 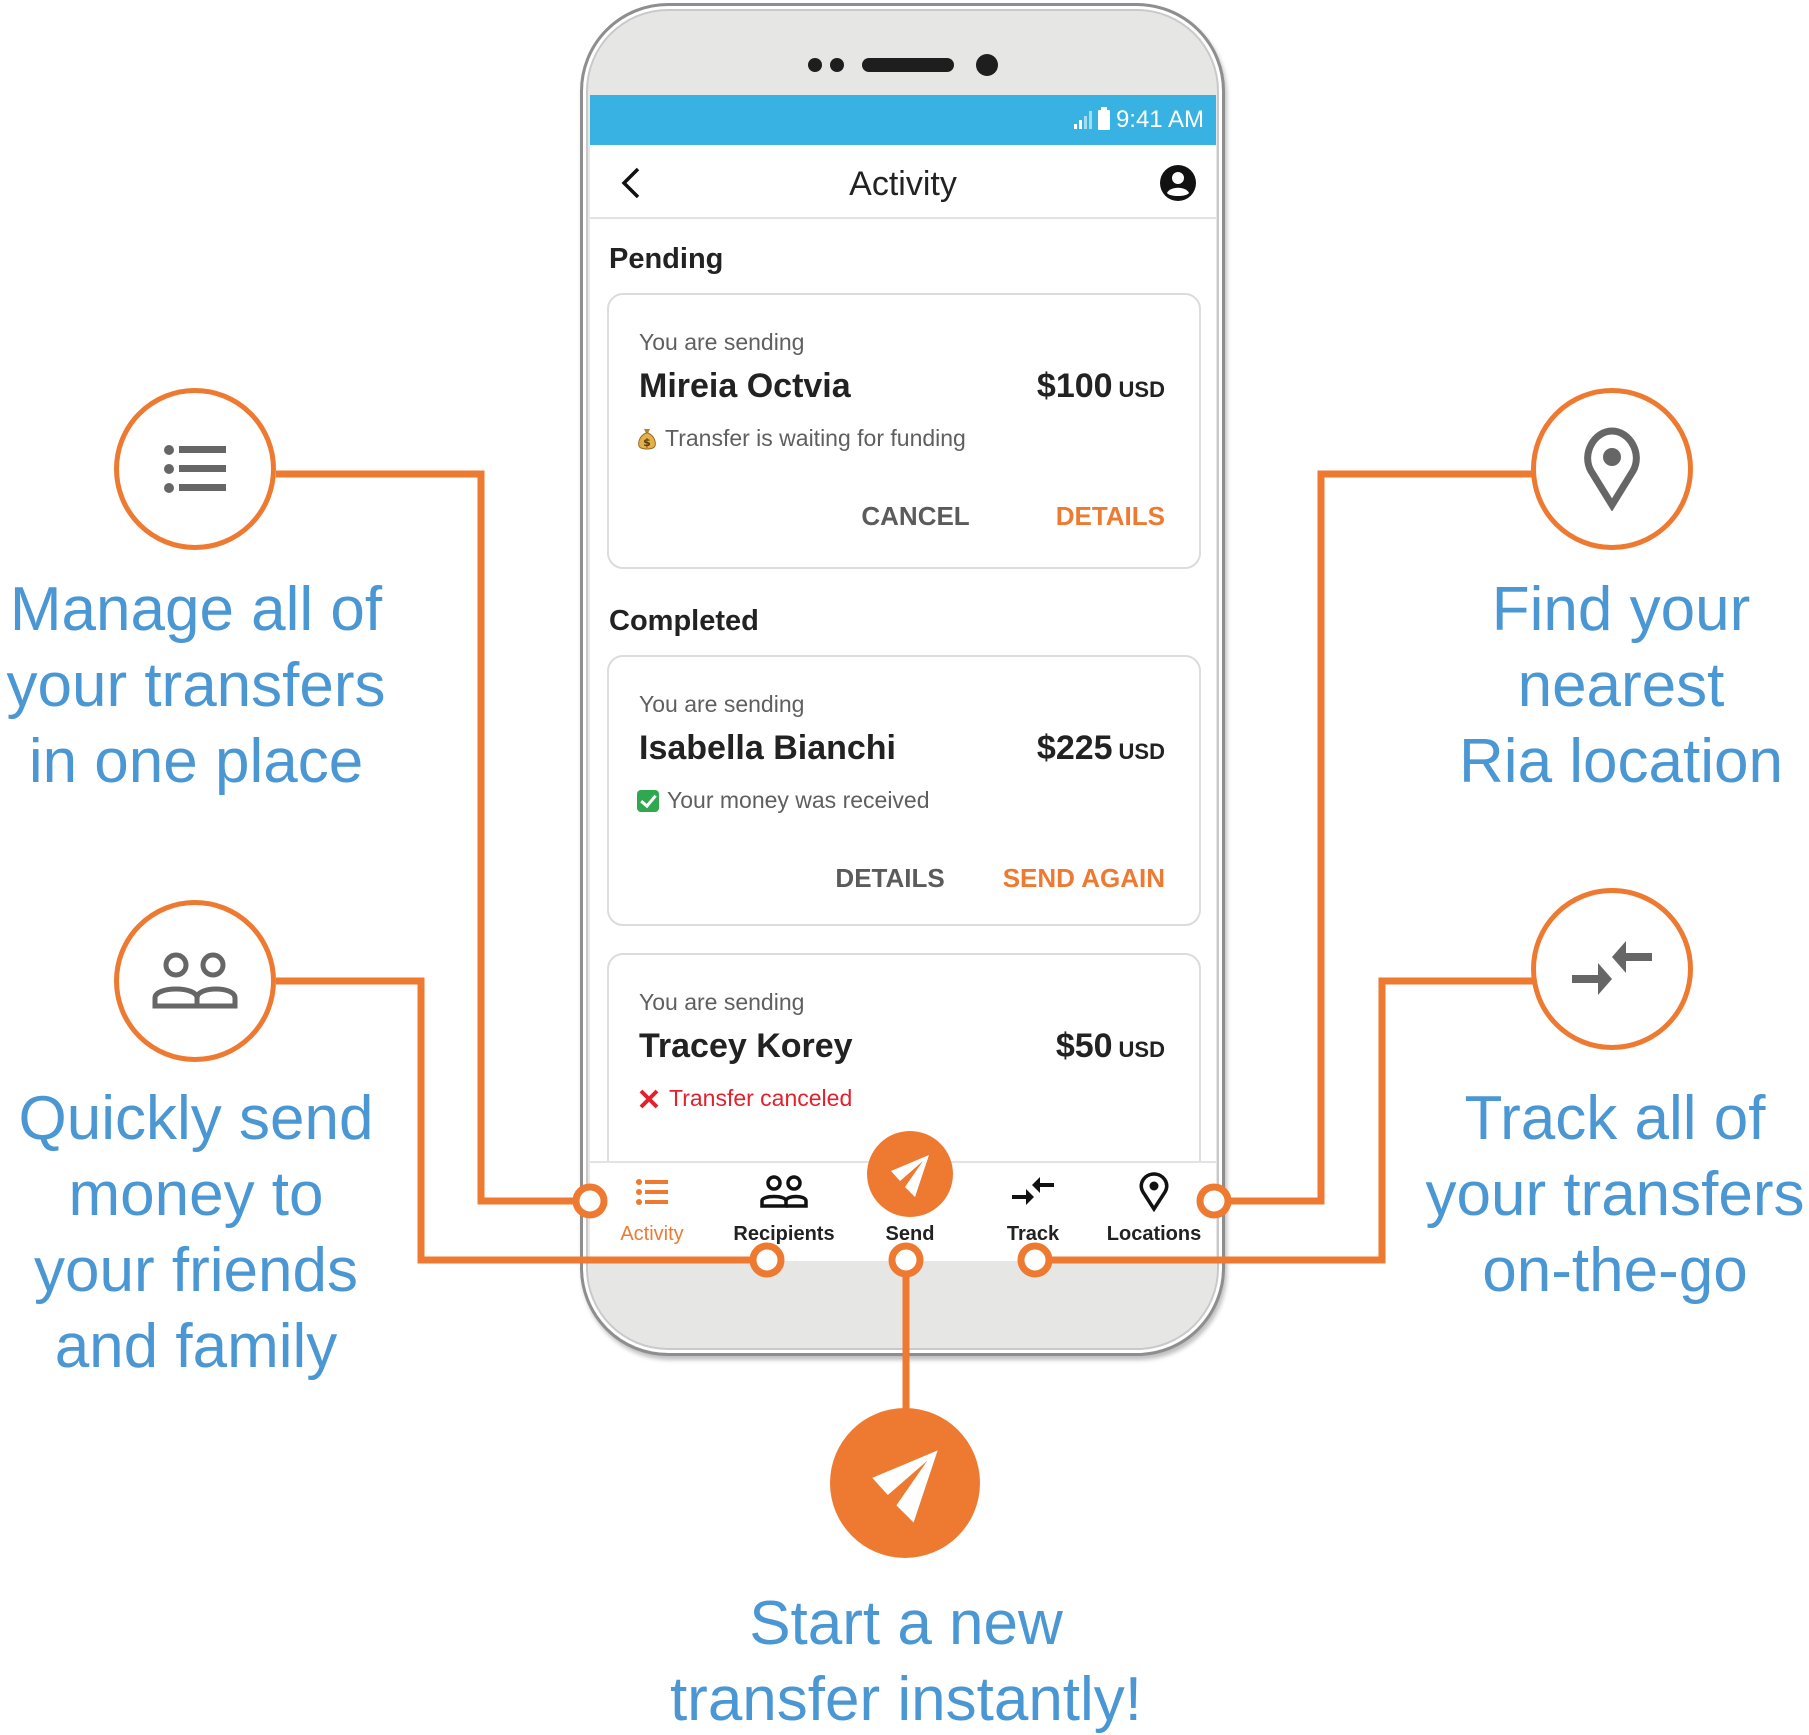 I want to click on bottom-tab-bar: Activity Recipients Send Track Locations, so click(x=903, y=1196).